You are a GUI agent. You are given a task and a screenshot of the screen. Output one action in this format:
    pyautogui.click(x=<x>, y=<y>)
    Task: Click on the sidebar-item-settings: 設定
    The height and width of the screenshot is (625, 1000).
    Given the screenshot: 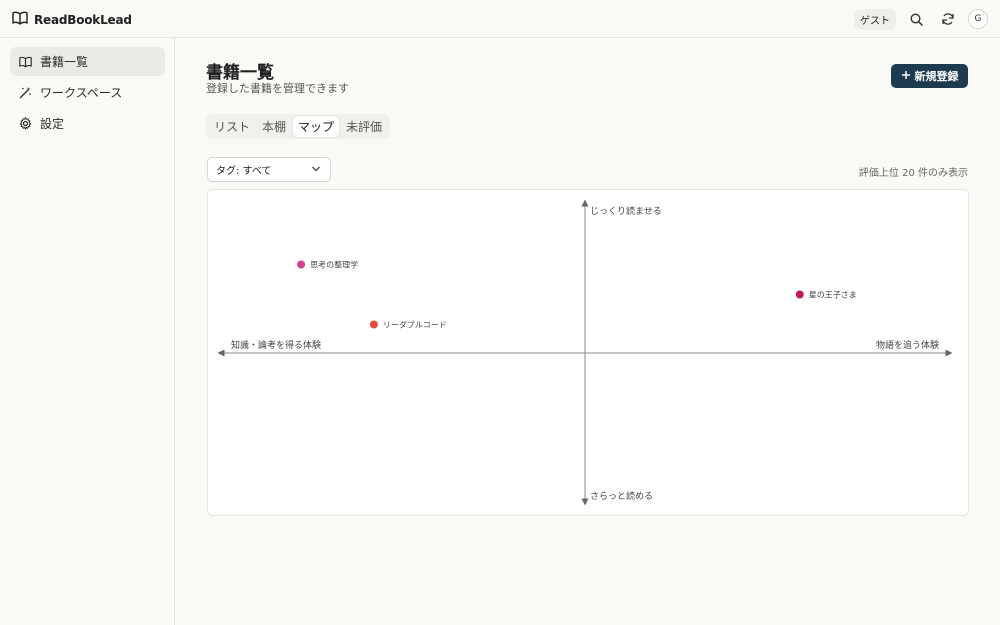 What is the action you would take?
    pyautogui.click(x=87, y=123)
    